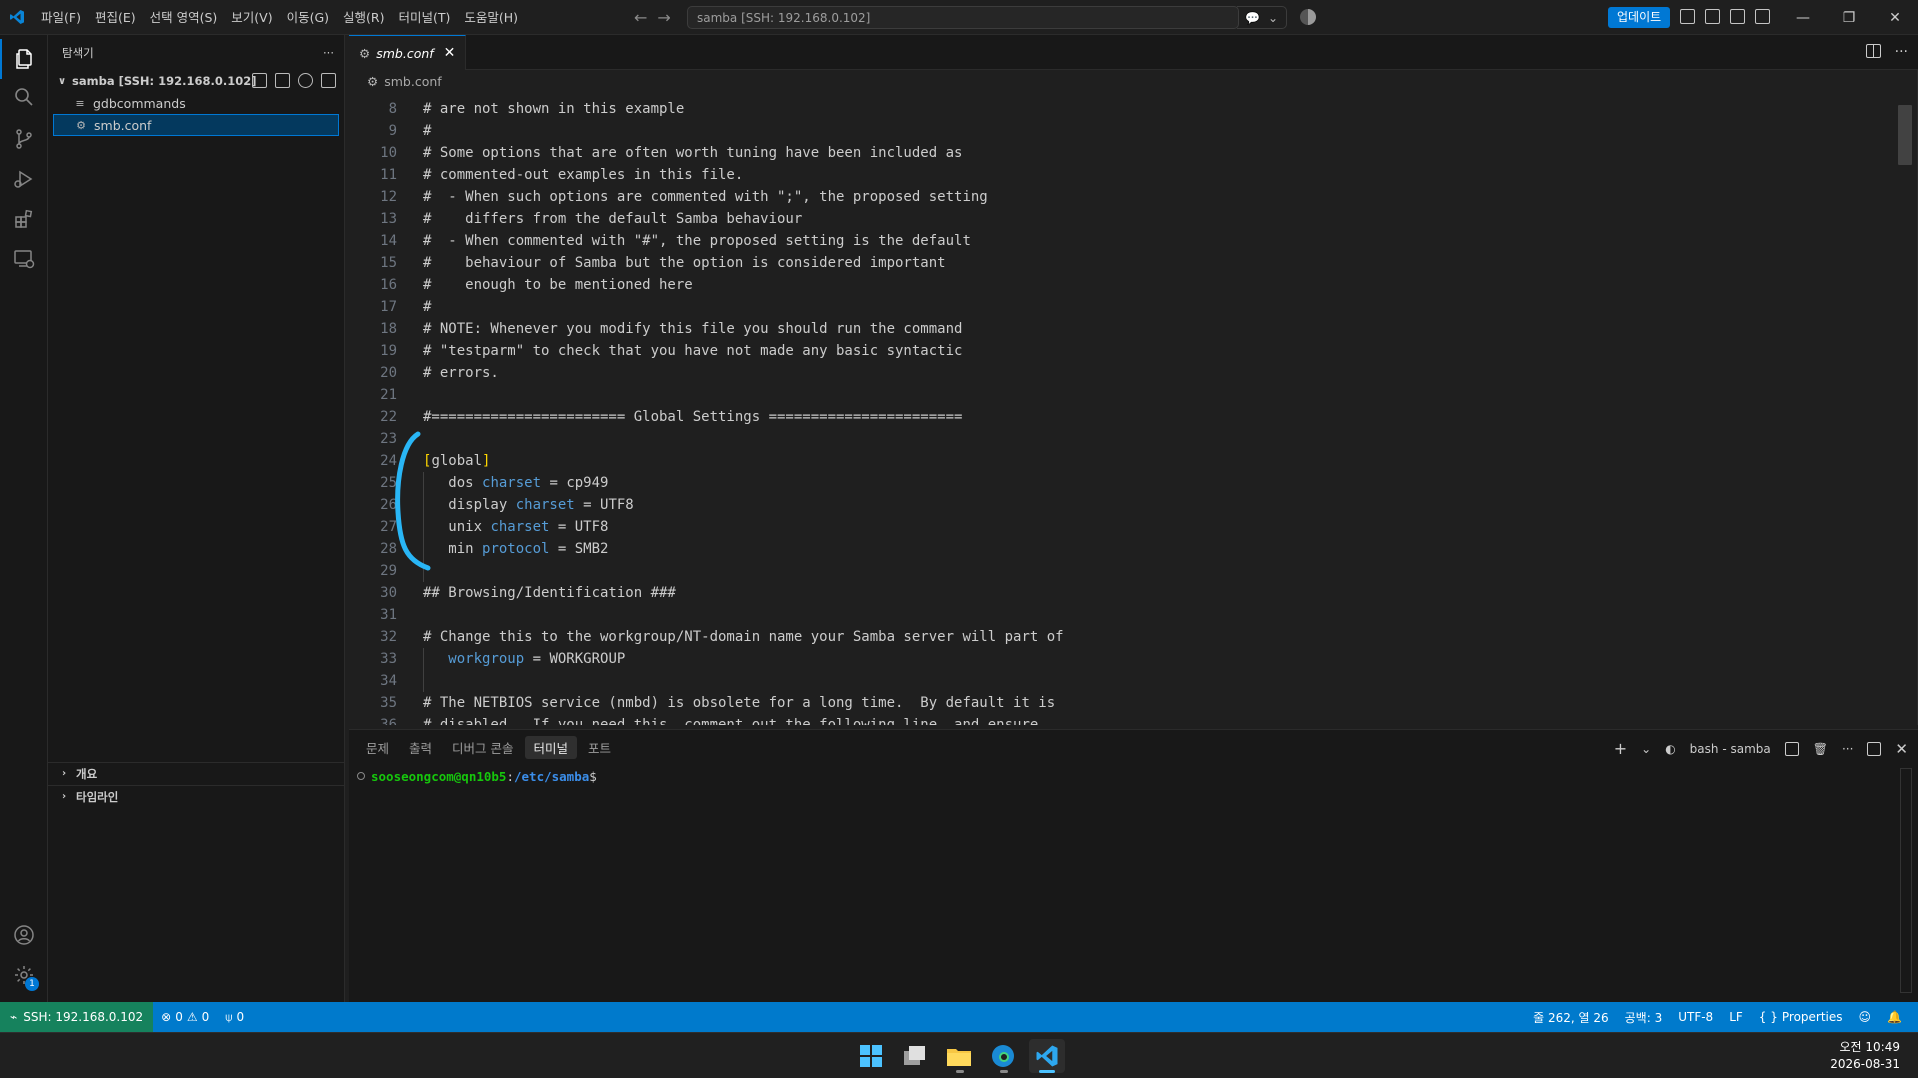  What do you see at coordinates (196, 125) in the screenshot?
I see `file-item-smb-conf: ⚙ smb.conf` at bounding box center [196, 125].